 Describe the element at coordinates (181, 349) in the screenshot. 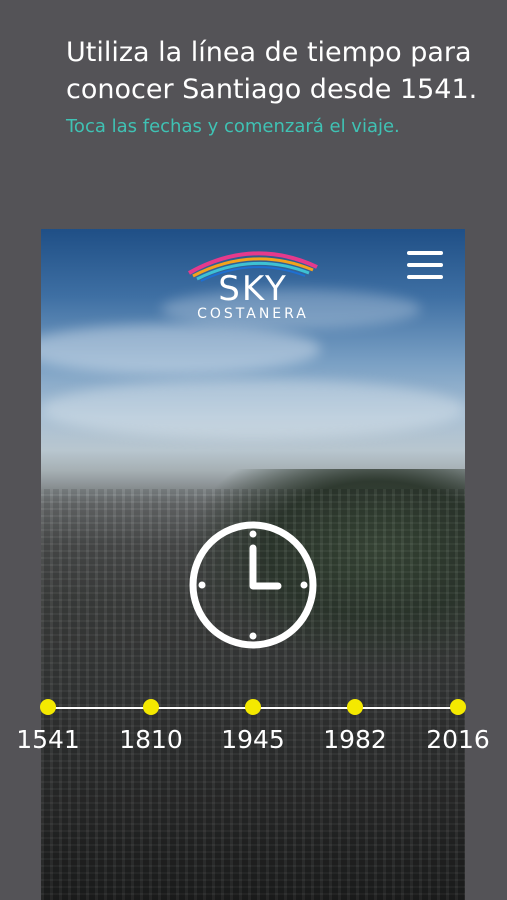

I see `sky-cloud` at that location.